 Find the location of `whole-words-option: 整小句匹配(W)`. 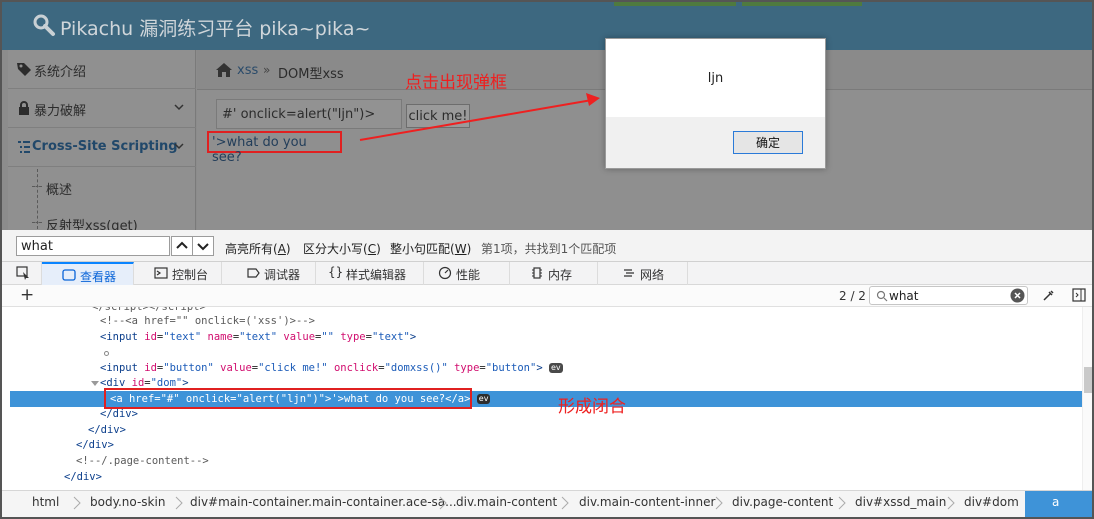

whole-words-option: 整小句匹配(W) is located at coordinates (430, 248).